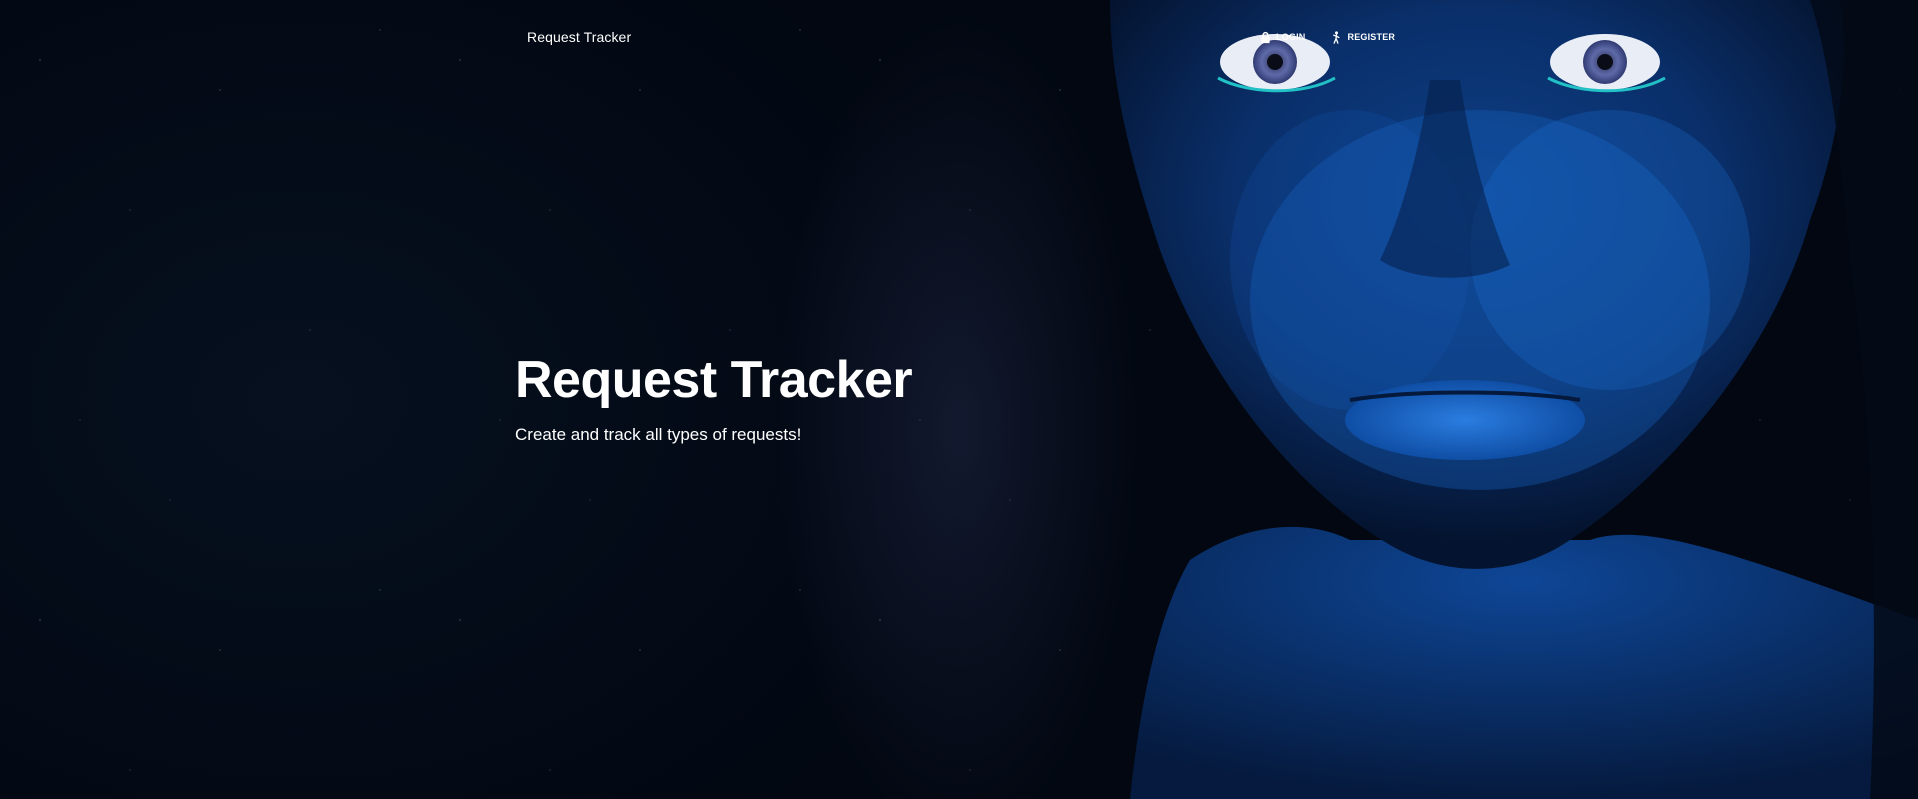 The width and height of the screenshot is (1918, 799). I want to click on hero-title: Request Tracker, so click(714, 380).